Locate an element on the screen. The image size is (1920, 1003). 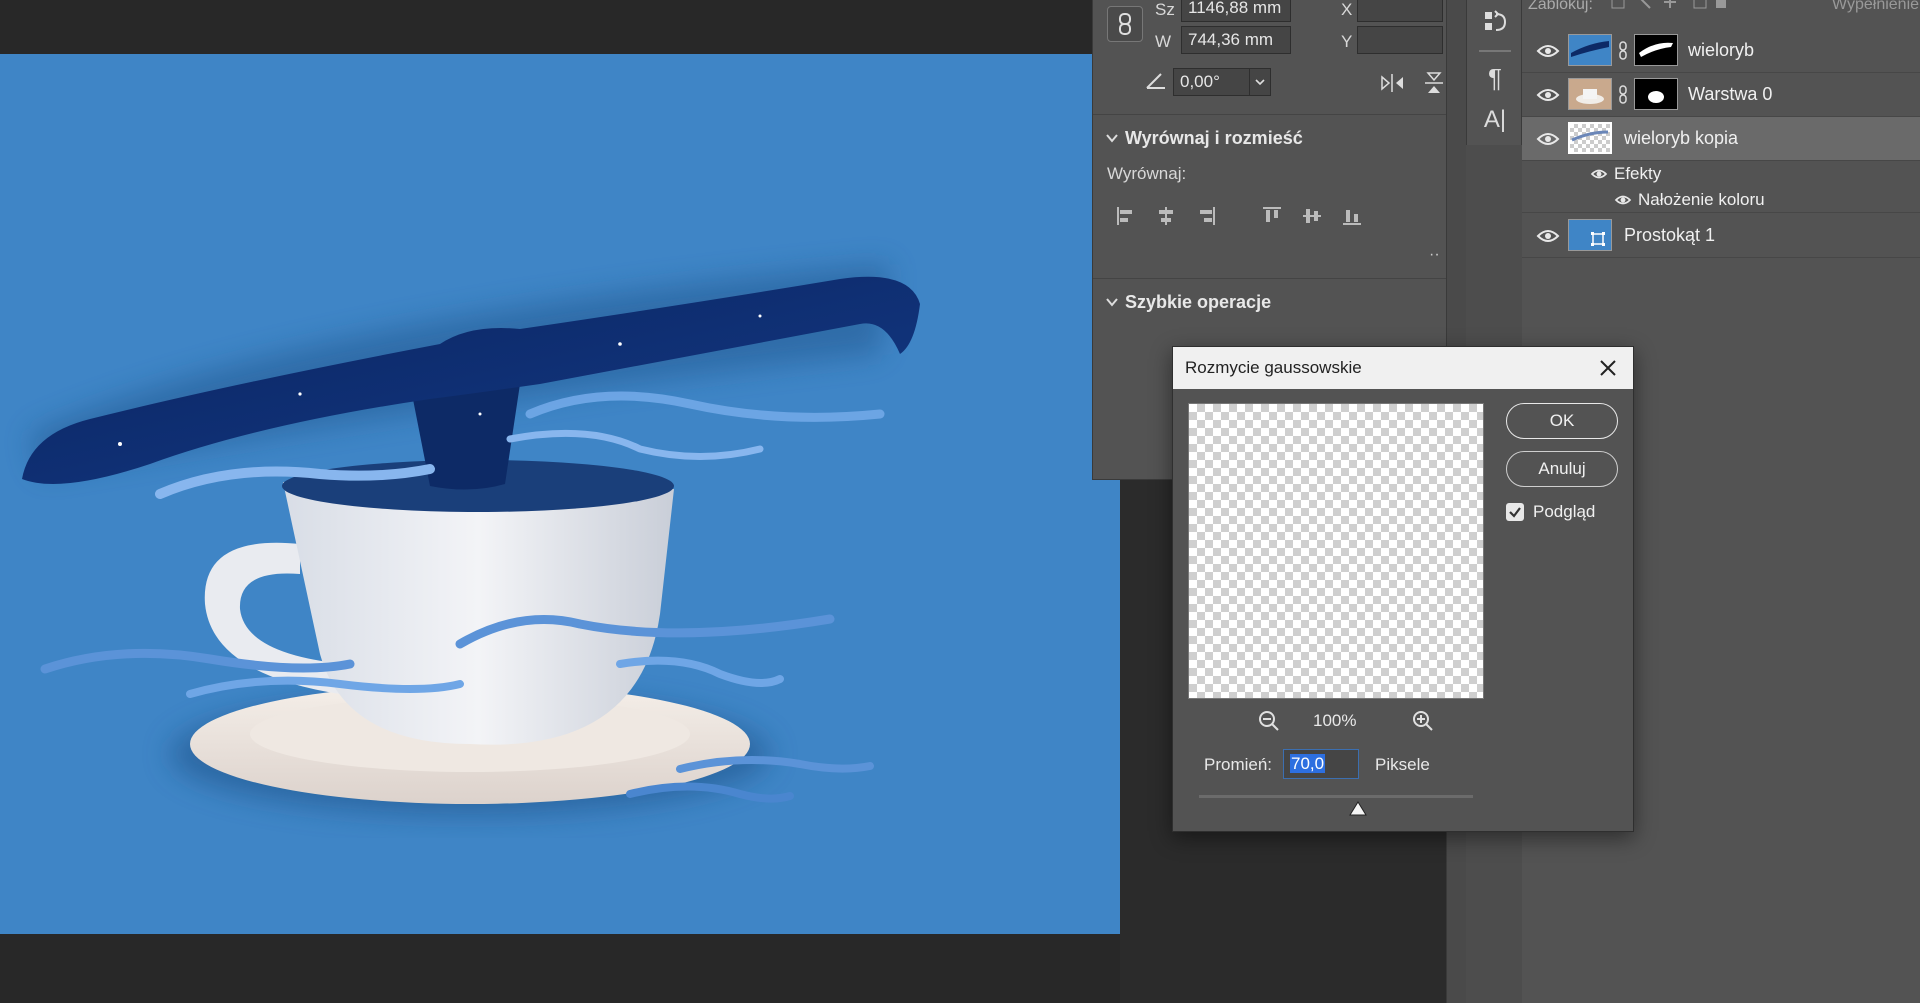
radius-slider-track is located at coordinates (1336, 796).